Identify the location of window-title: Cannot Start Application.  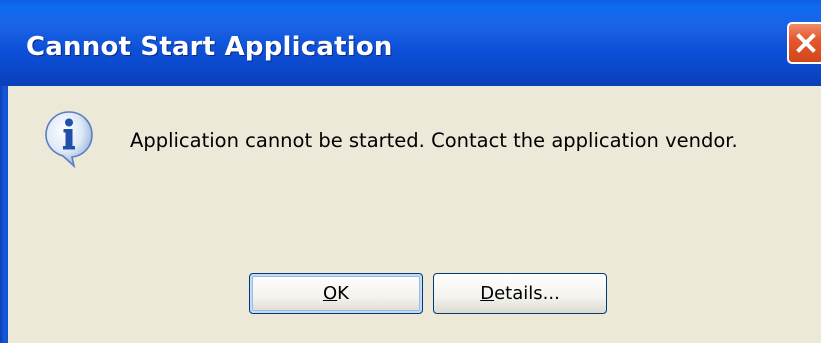
(209, 47).